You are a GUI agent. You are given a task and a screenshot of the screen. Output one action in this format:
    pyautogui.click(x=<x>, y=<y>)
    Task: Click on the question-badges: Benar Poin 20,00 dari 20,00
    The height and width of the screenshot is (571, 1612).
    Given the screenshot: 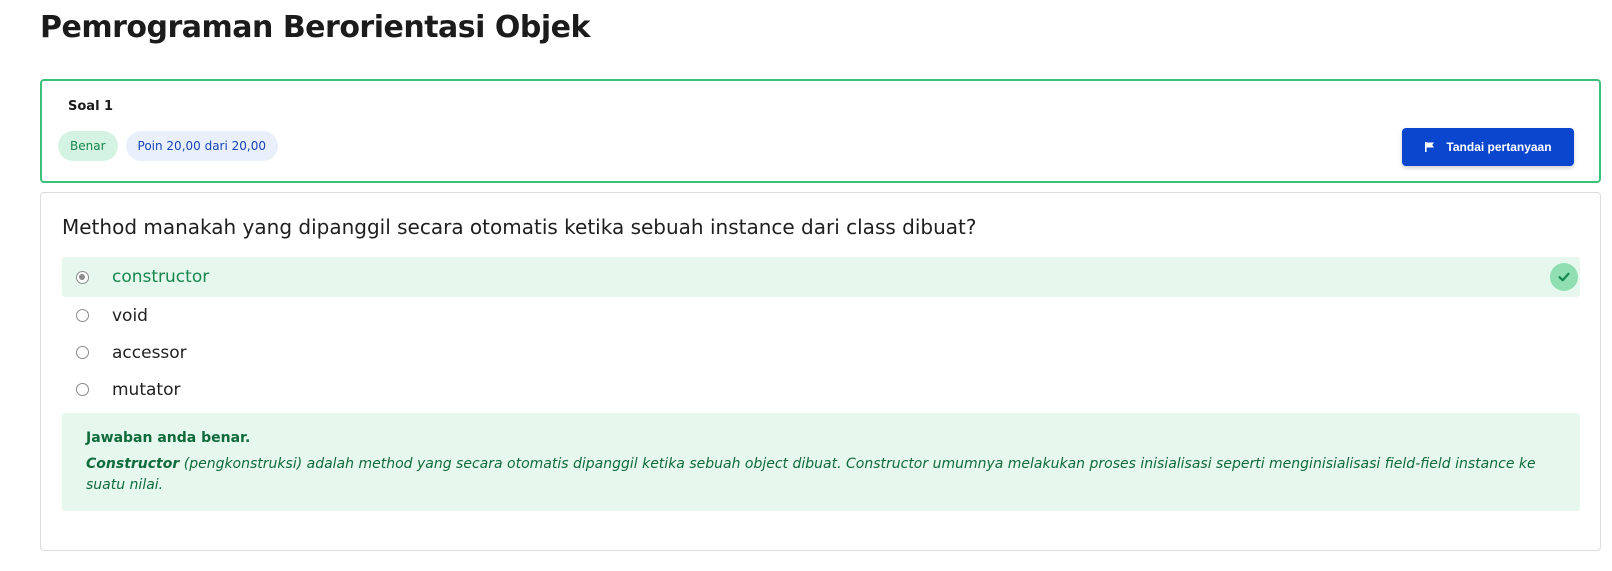 What is the action you would take?
    pyautogui.click(x=168, y=146)
    